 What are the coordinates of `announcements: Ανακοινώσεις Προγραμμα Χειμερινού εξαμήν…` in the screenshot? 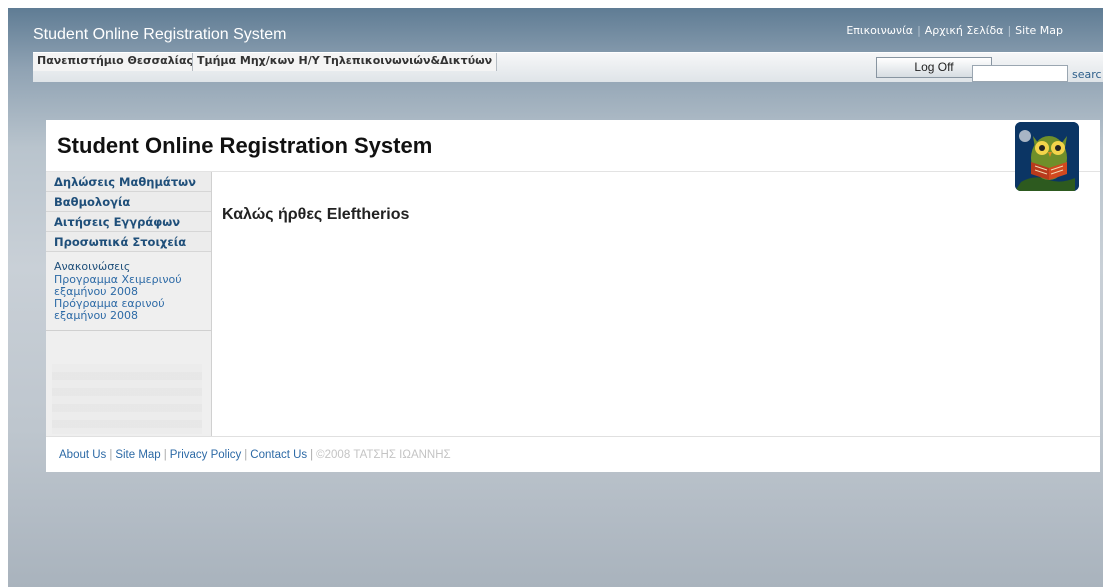 It's located at (128, 291).